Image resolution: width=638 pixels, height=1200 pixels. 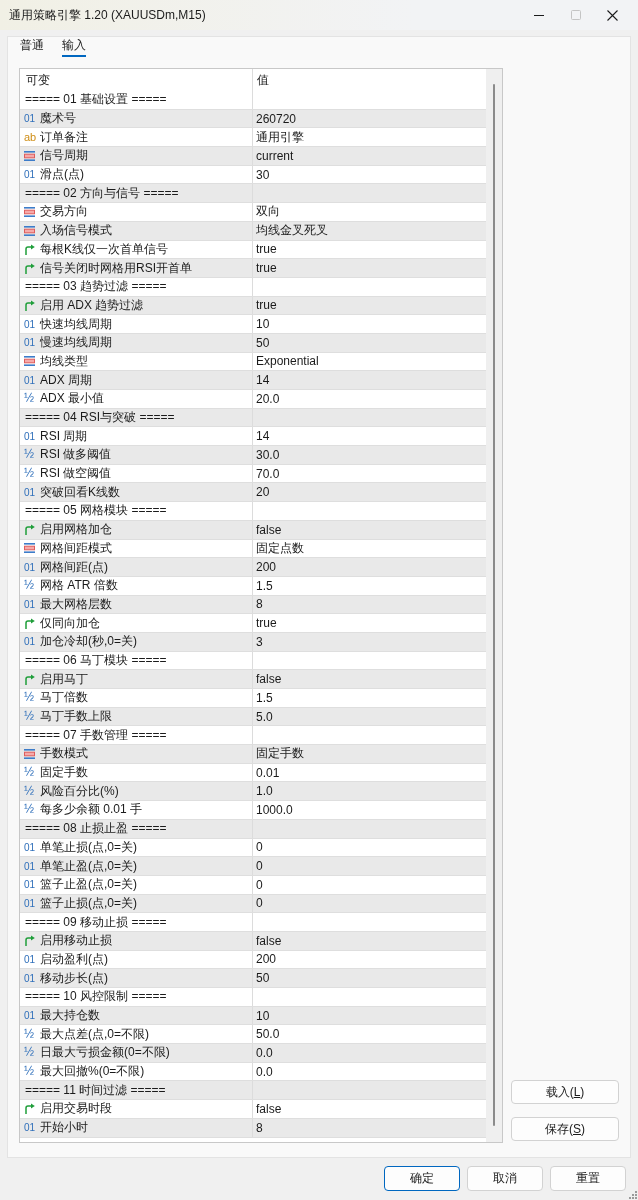 I want to click on parameter-value: 5.0, so click(x=264, y=716).